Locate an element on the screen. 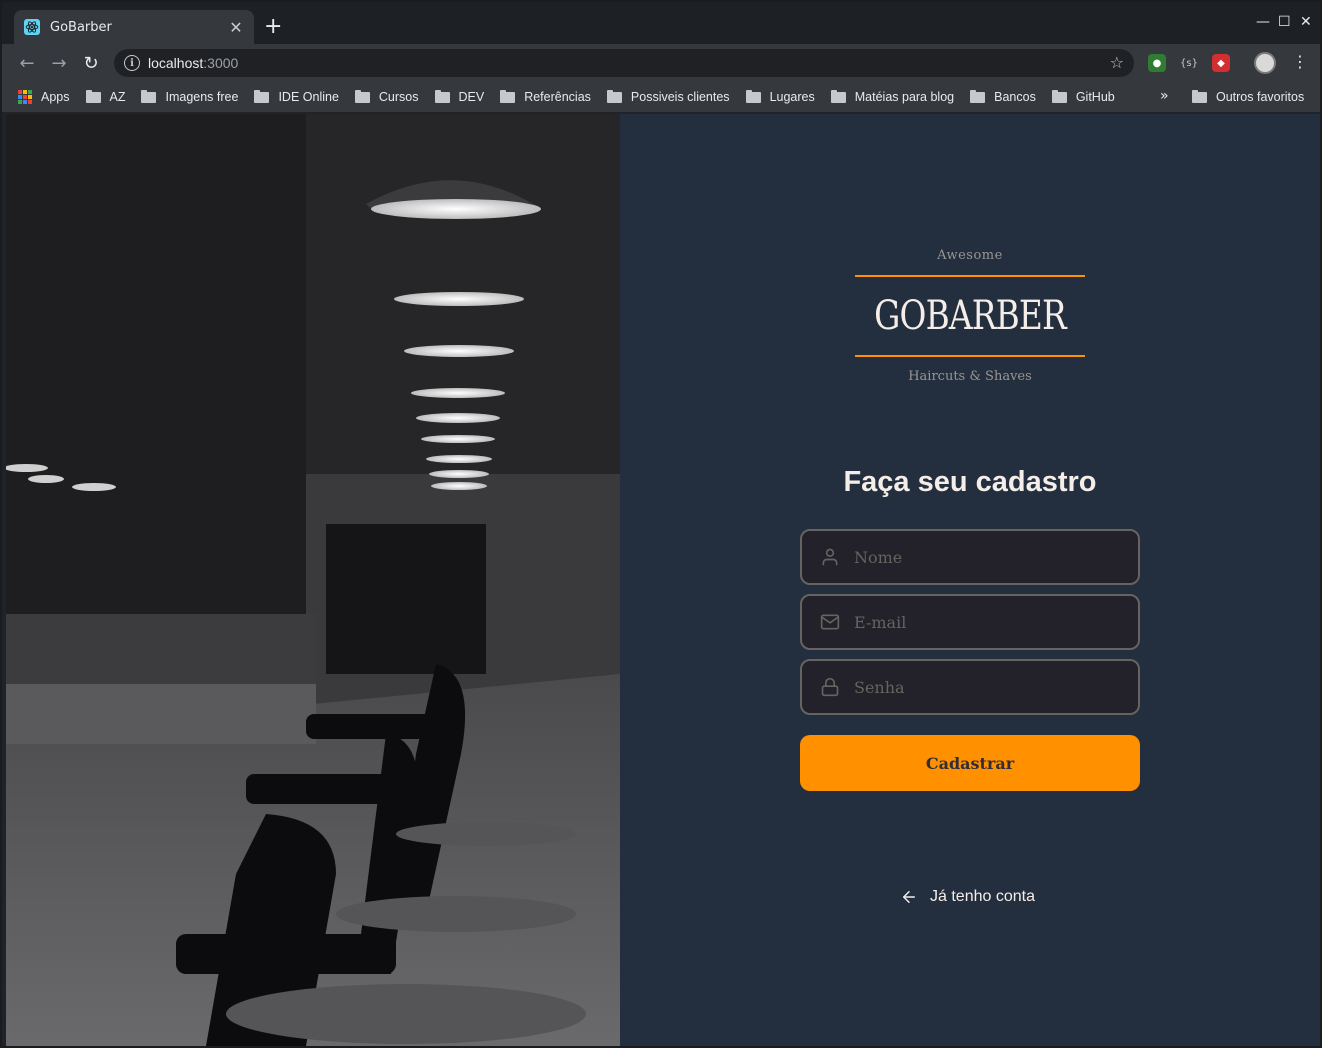  maximize-icon: ☐ is located at coordinates (1284, 22).